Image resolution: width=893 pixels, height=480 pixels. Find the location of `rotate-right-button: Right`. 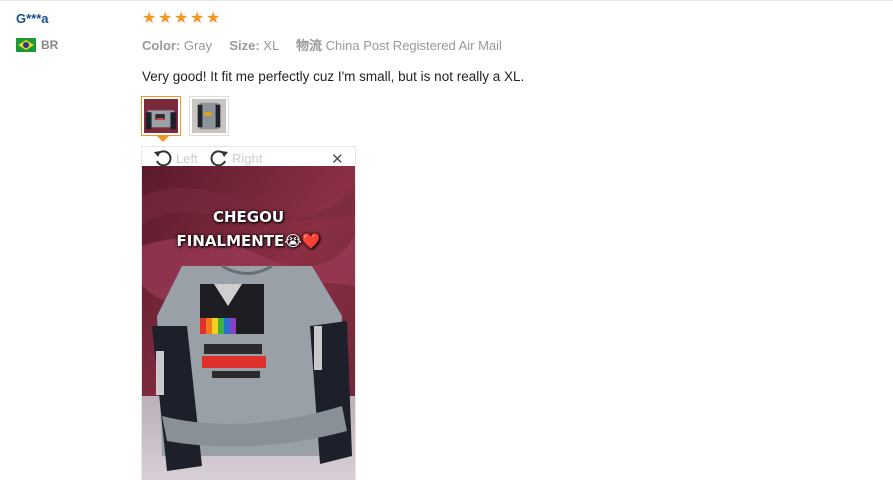

rotate-right-button: Right is located at coordinates (235, 158).